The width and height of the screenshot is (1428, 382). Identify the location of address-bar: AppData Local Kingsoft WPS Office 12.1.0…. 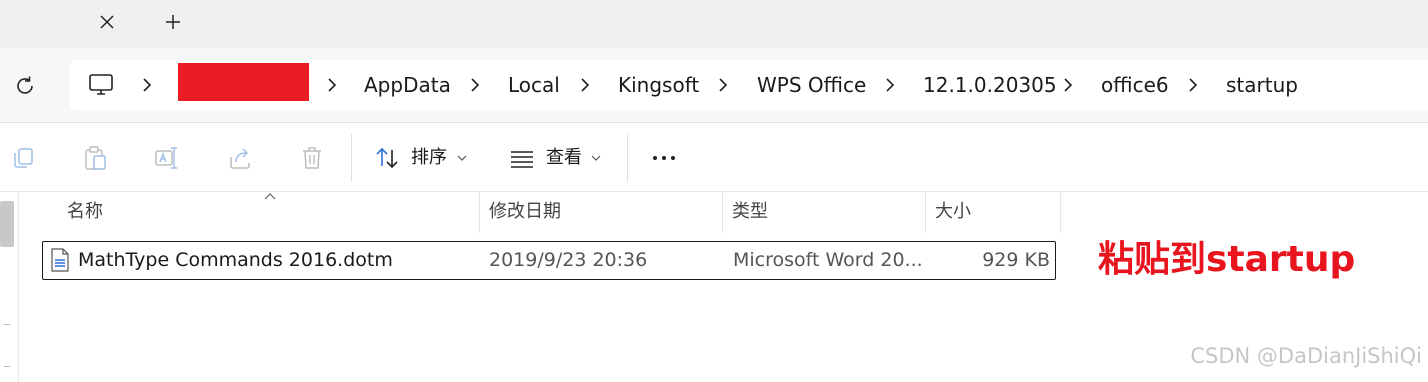
(749, 85).